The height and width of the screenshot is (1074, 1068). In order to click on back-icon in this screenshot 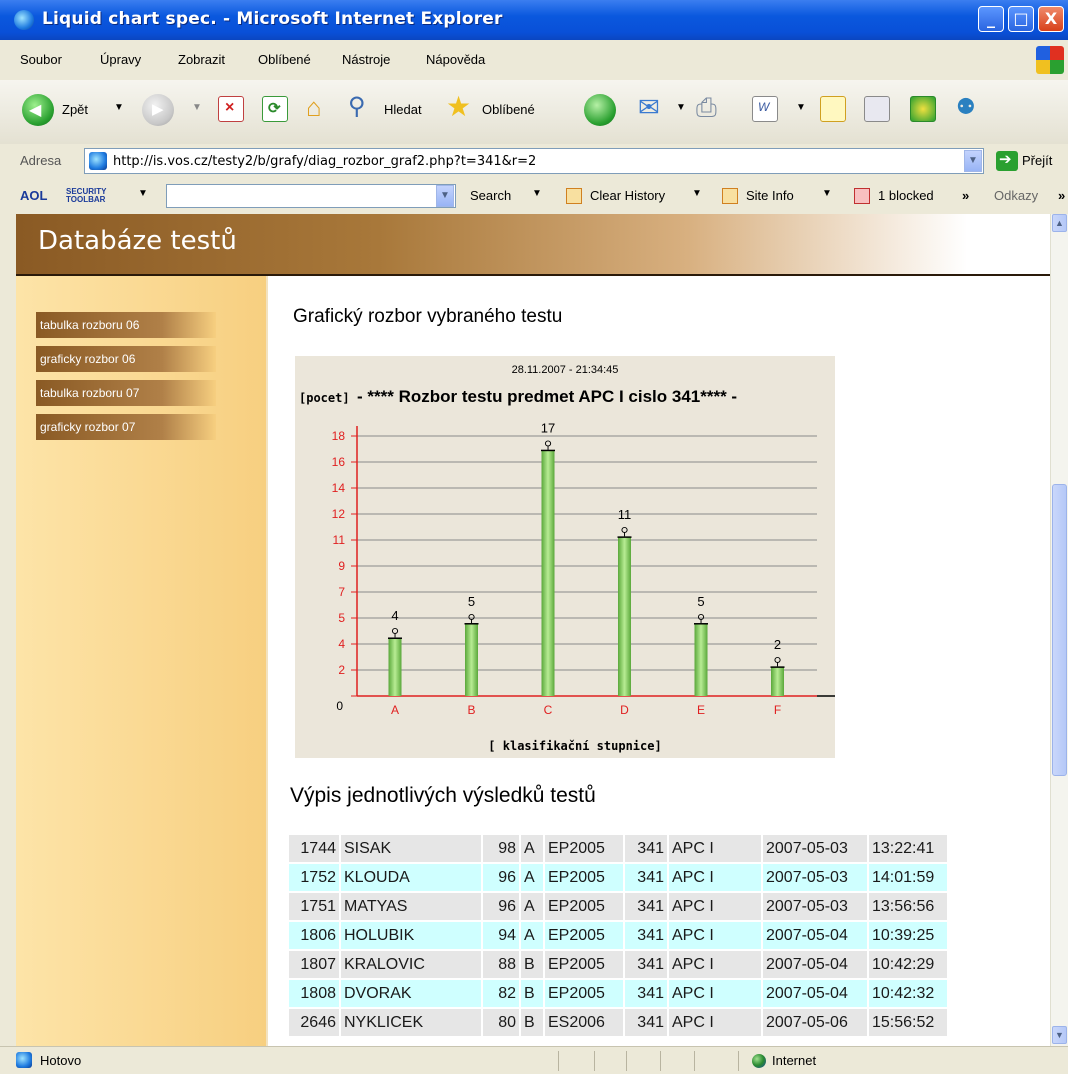, I will do `click(38, 110)`.